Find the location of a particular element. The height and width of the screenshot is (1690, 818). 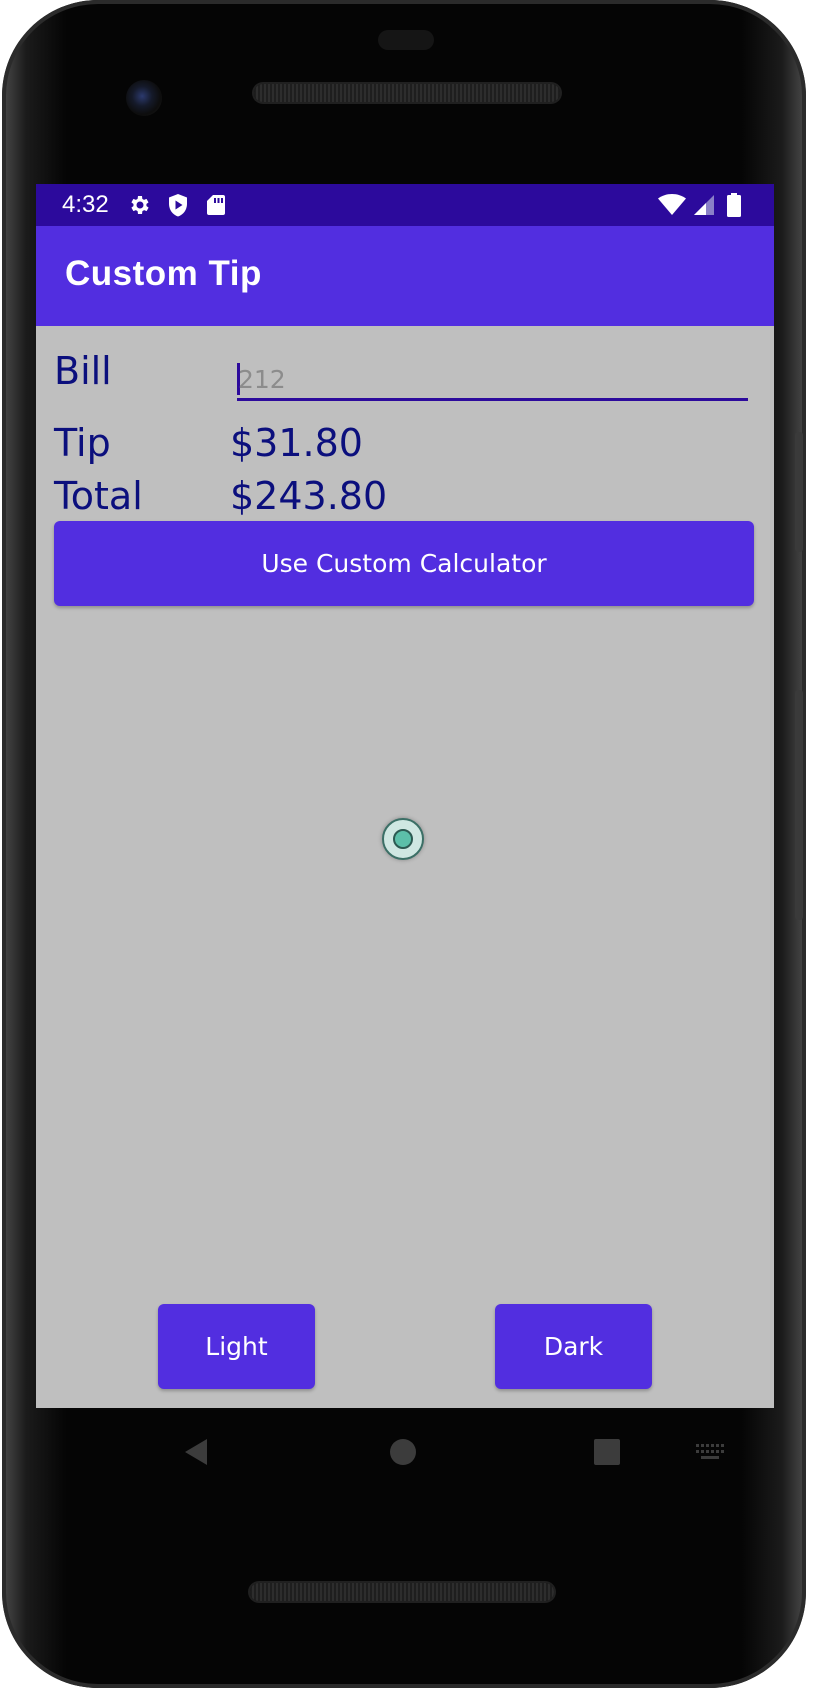

touch-indicator is located at coordinates (403, 839).